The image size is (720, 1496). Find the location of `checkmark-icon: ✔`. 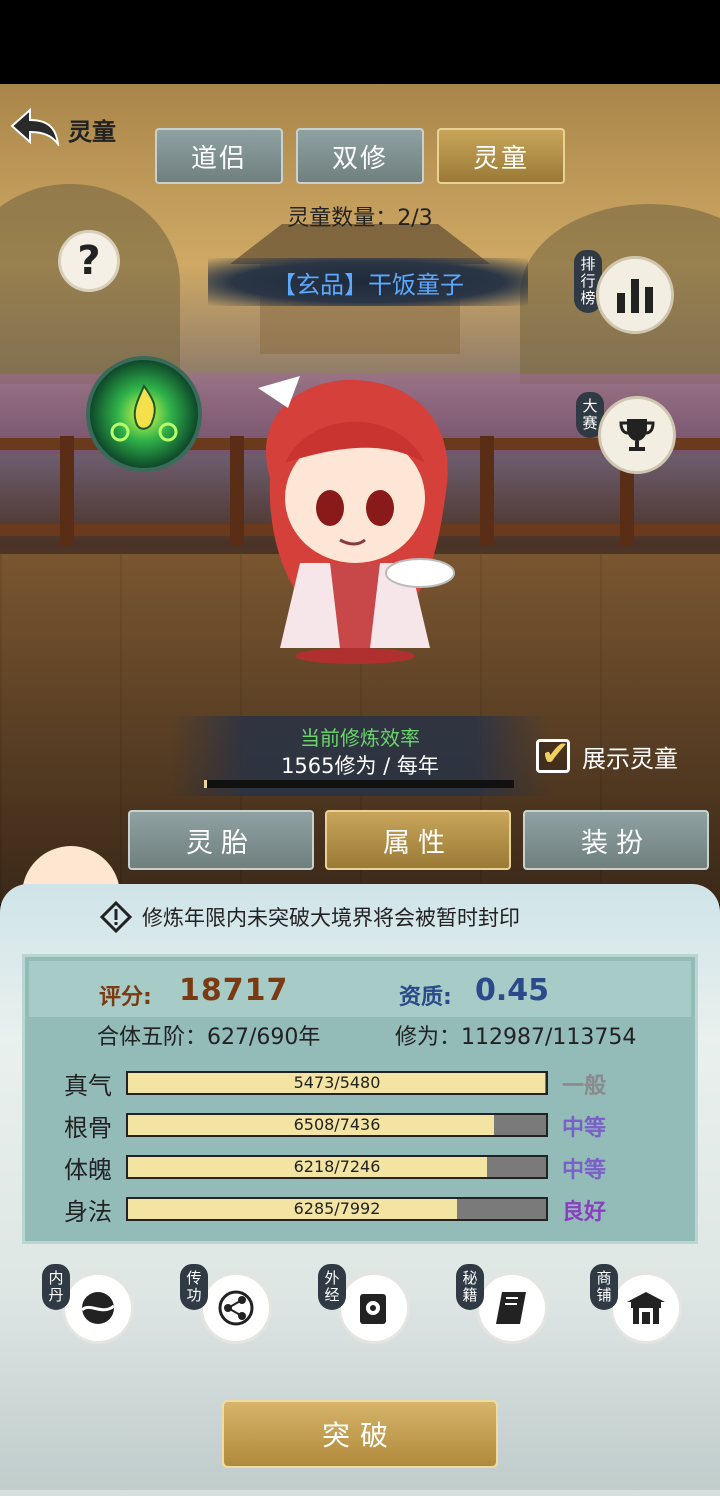

checkmark-icon: ✔ is located at coordinates (555, 754).